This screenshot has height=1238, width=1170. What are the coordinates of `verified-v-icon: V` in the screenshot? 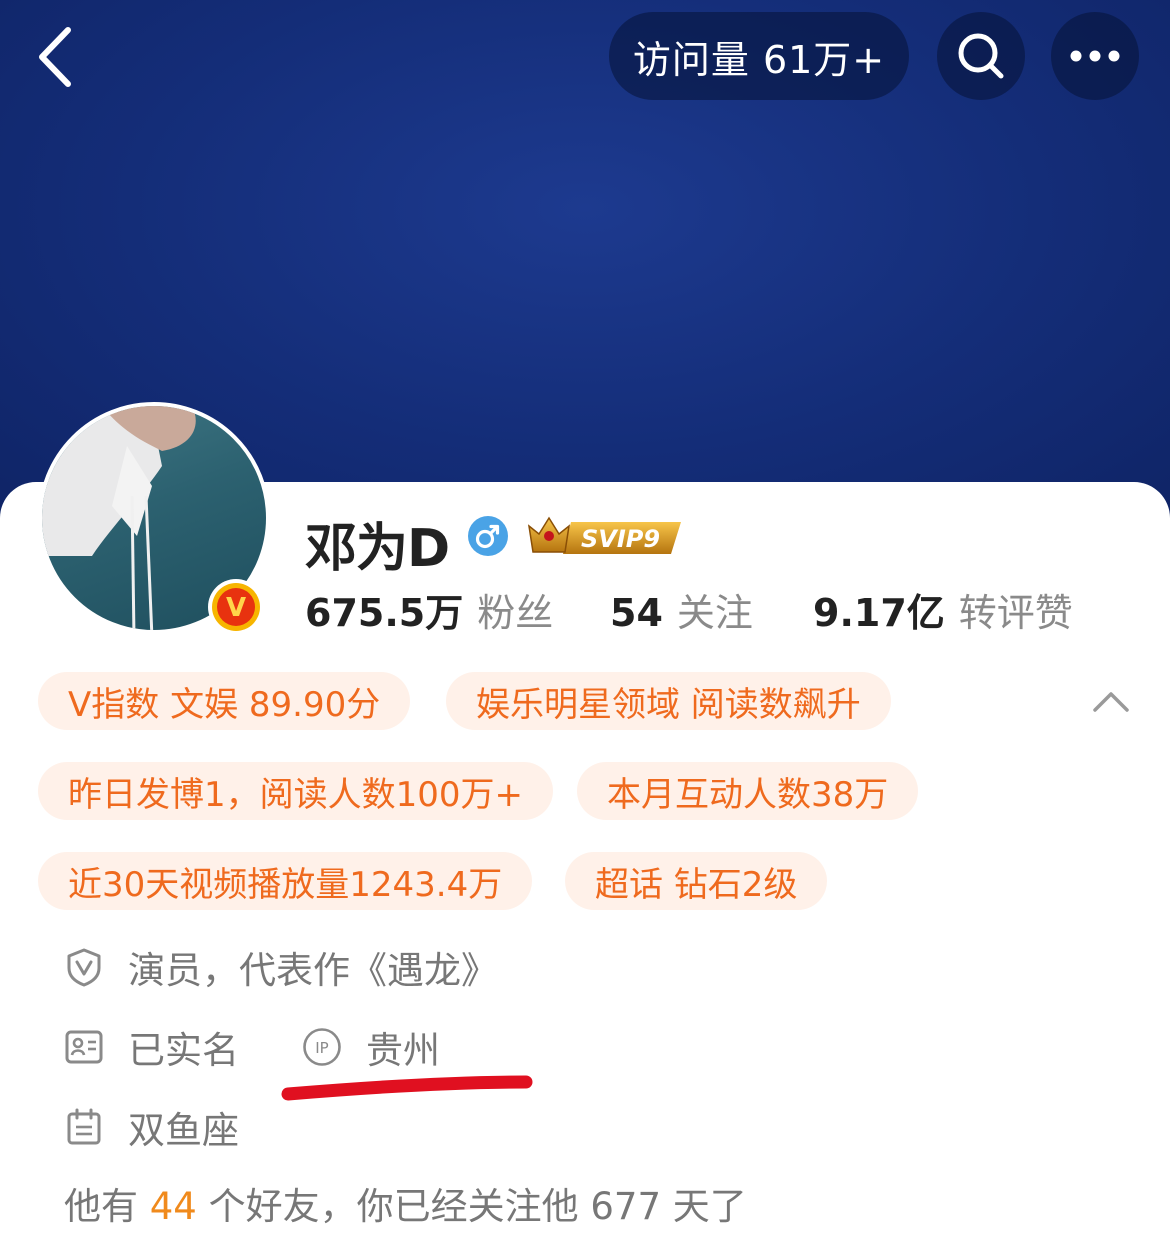 It's located at (236, 607).